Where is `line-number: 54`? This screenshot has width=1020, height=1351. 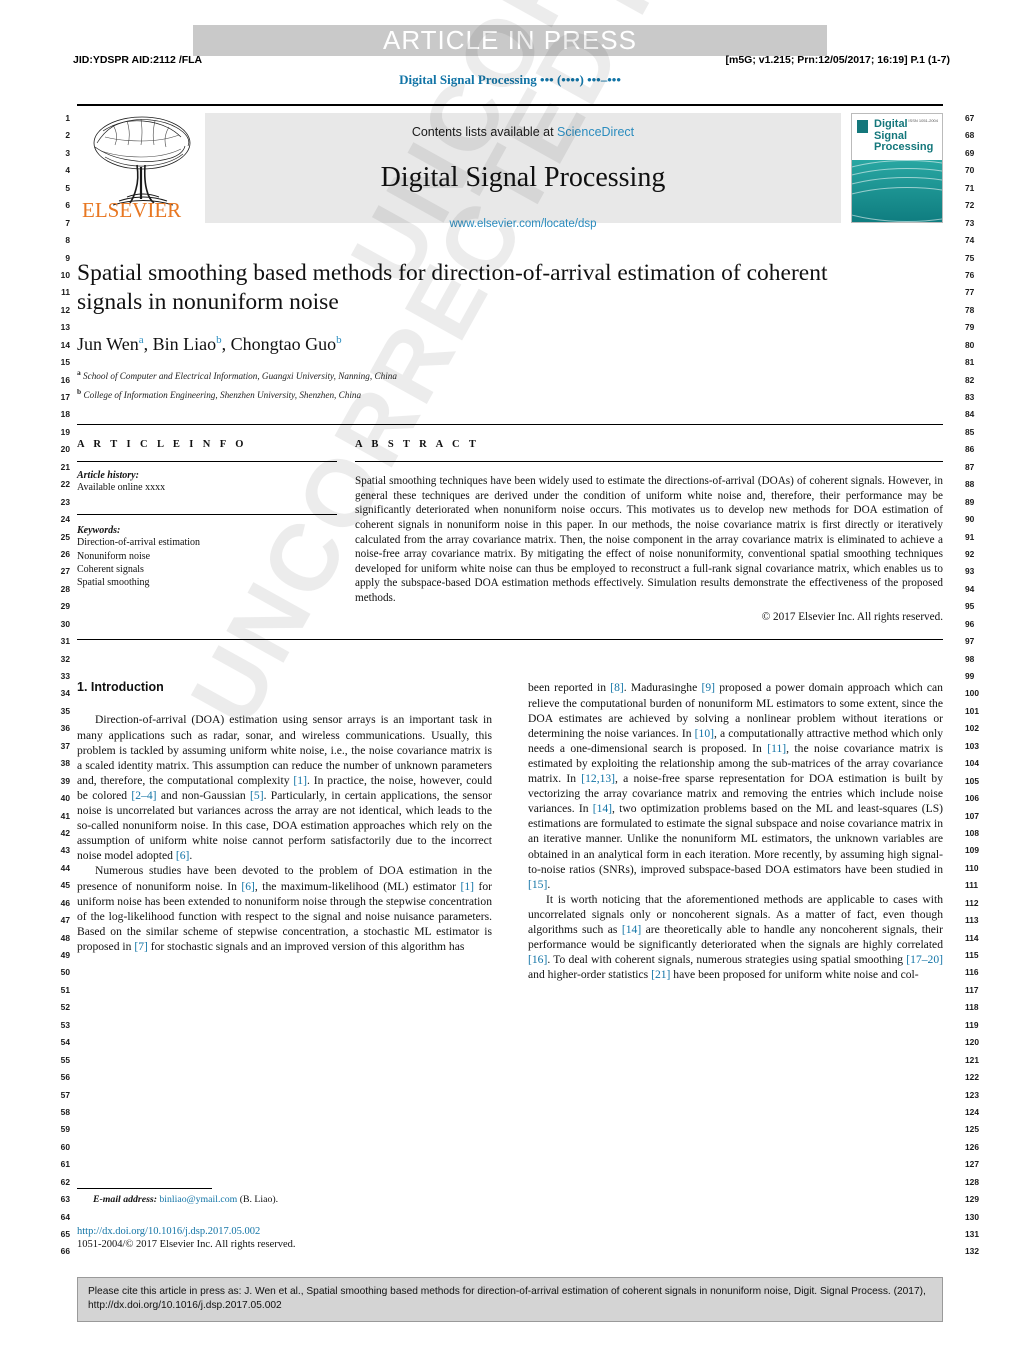 line-number: 54 is located at coordinates (65, 1042).